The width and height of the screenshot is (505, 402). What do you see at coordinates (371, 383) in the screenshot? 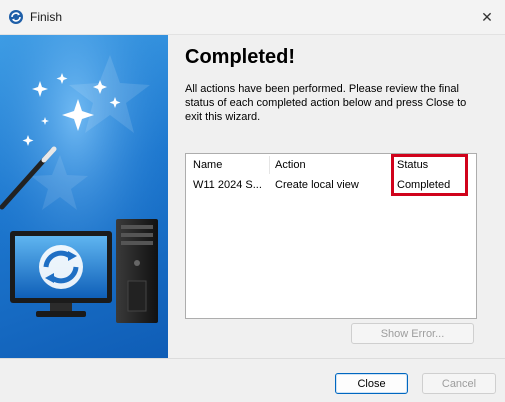
I see `close-button: Close` at bounding box center [371, 383].